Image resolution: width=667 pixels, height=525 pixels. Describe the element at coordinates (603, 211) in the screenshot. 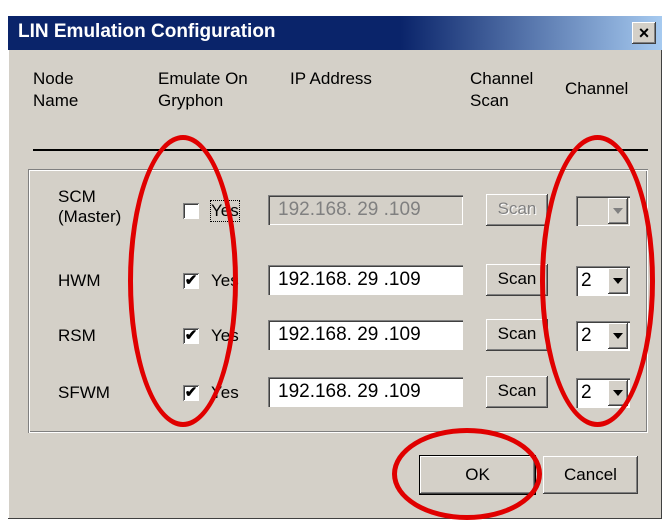

I see `channel-select` at that location.